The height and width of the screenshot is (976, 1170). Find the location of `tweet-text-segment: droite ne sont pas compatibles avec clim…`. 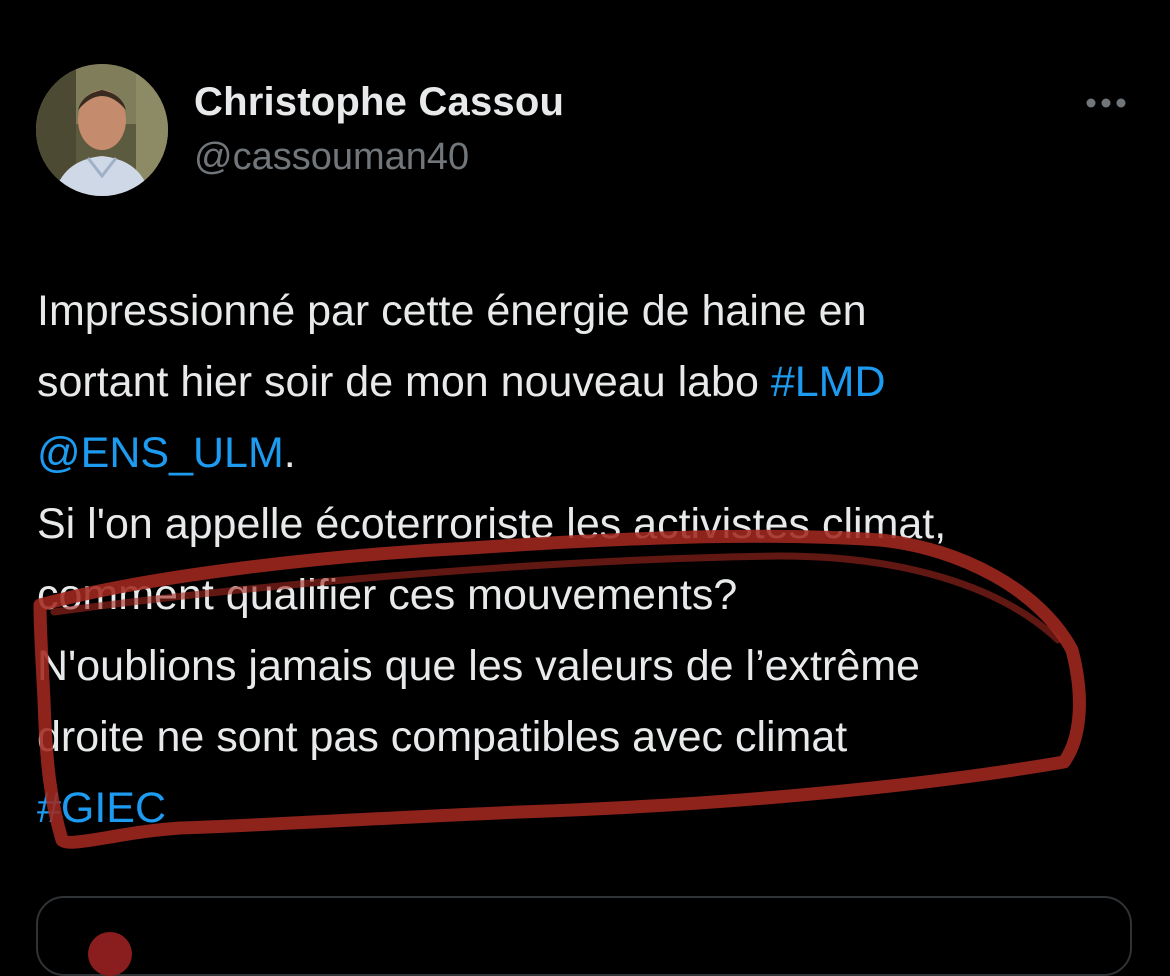

tweet-text-segment: droite ne sont pas compatibles avec clim… is located at coordinates (442, 737).